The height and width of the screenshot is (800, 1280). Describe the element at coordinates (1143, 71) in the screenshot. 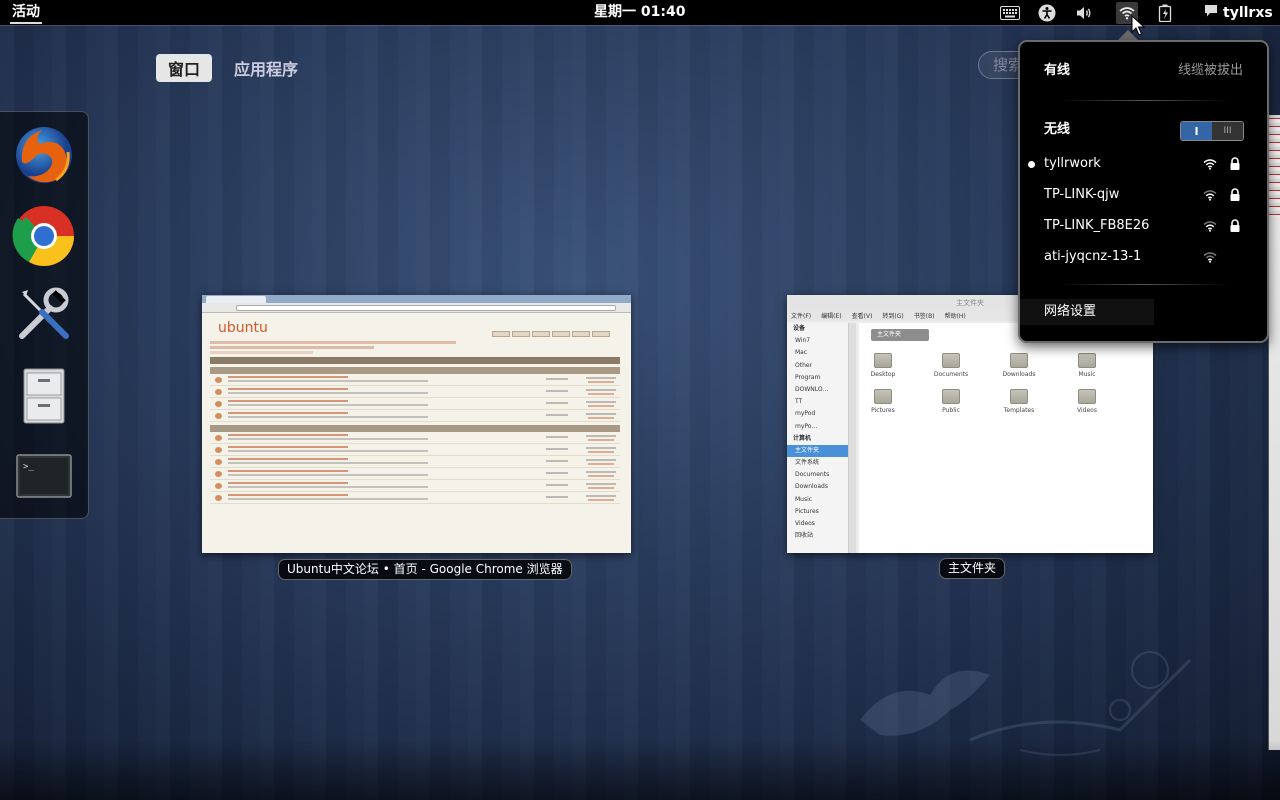

I see `wired-row: 有线 线缆被拔出` at that location.